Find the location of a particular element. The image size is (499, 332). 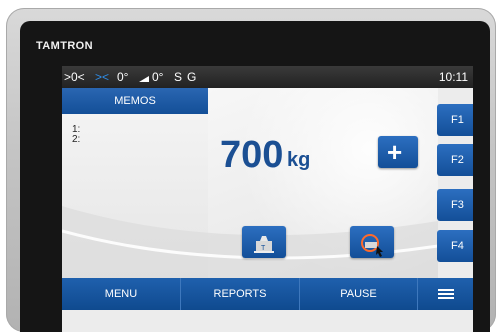

hamburger-menu-icon is located at coordinates (446, 294).